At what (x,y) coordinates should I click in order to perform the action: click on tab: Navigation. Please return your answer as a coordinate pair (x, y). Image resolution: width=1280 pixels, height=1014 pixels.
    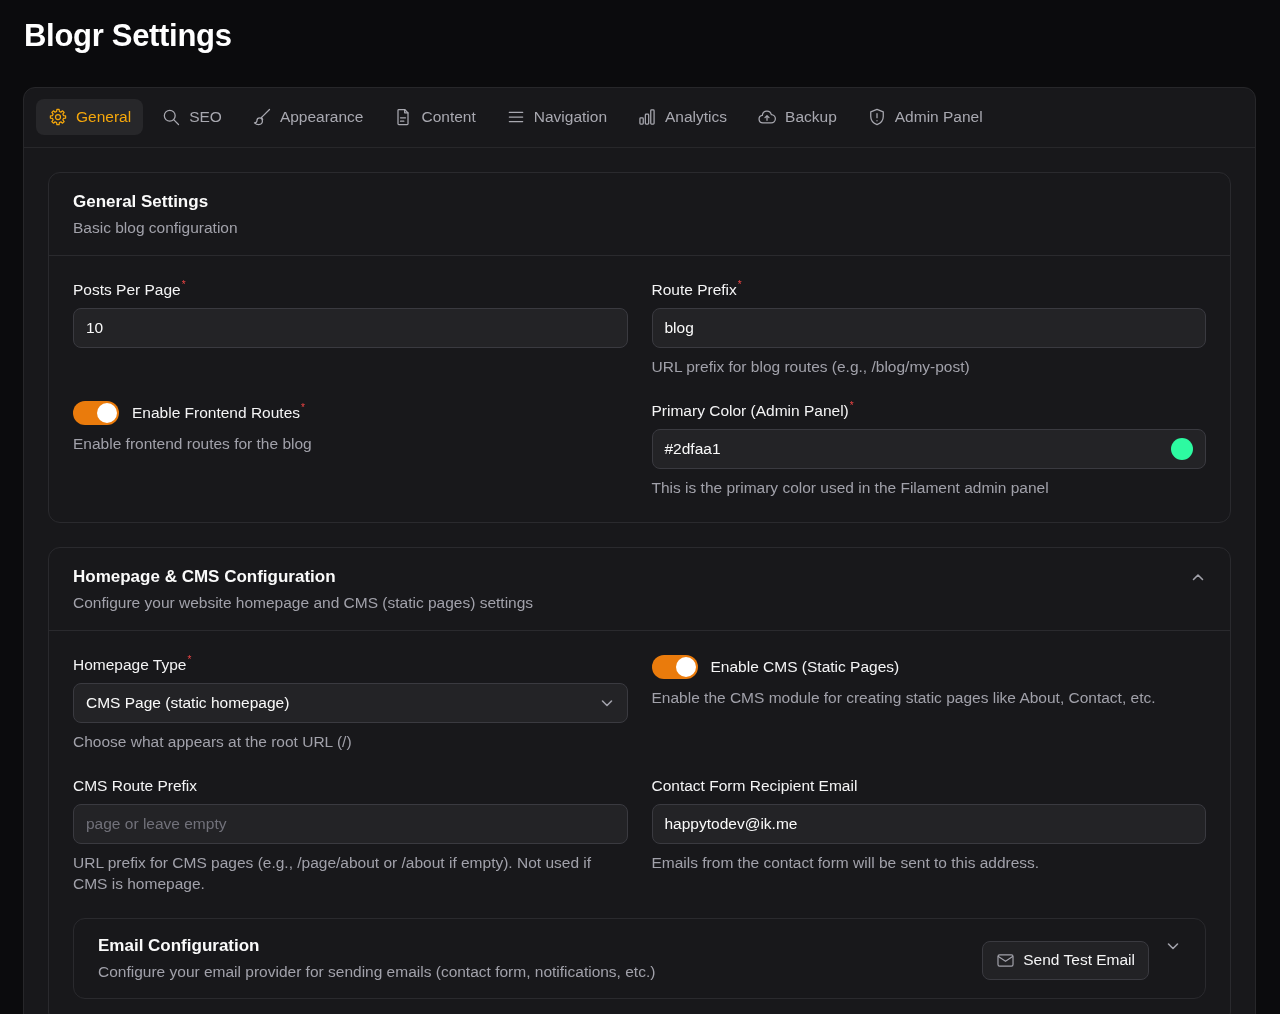
    Looking at the image, I should click on (556, 117).